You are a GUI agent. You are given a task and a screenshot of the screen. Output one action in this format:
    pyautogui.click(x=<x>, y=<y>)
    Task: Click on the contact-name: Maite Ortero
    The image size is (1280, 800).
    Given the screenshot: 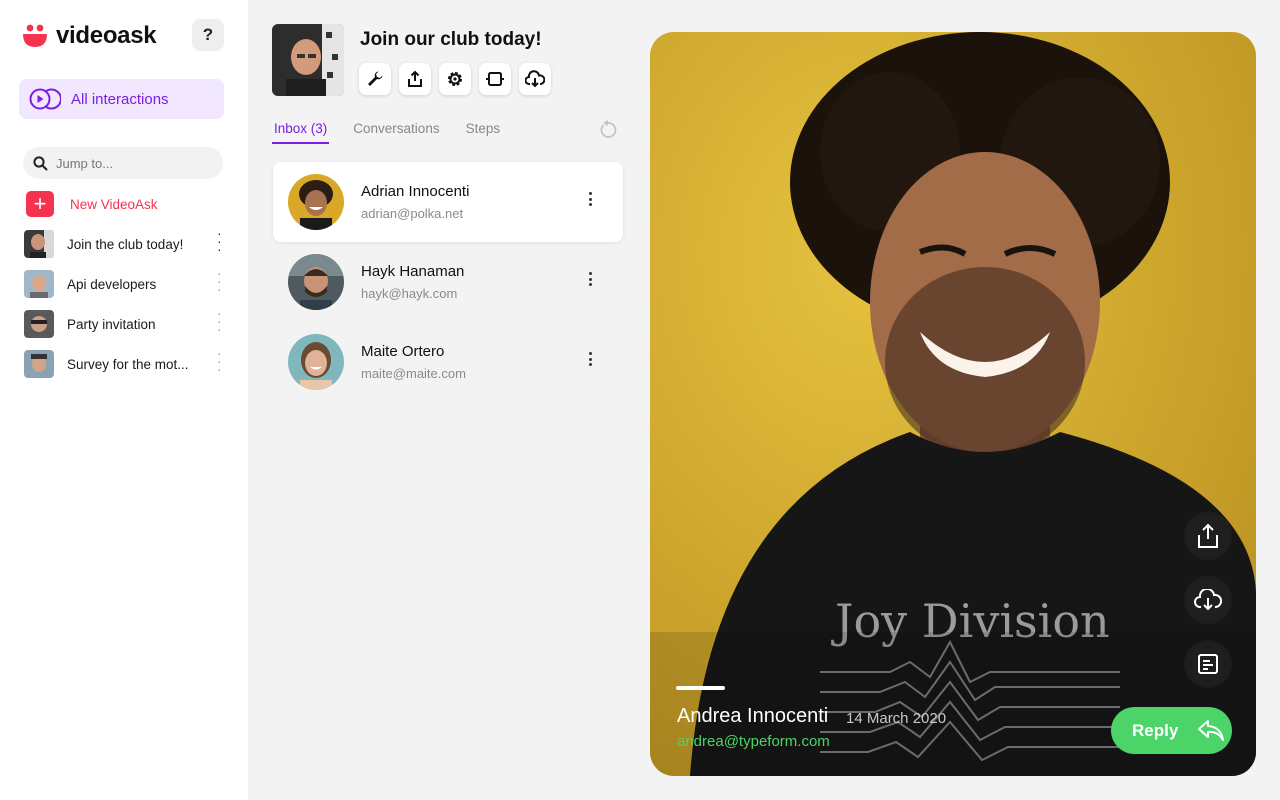 What is the action you would take?
    pyautogui.click(x=403, y=351)
    